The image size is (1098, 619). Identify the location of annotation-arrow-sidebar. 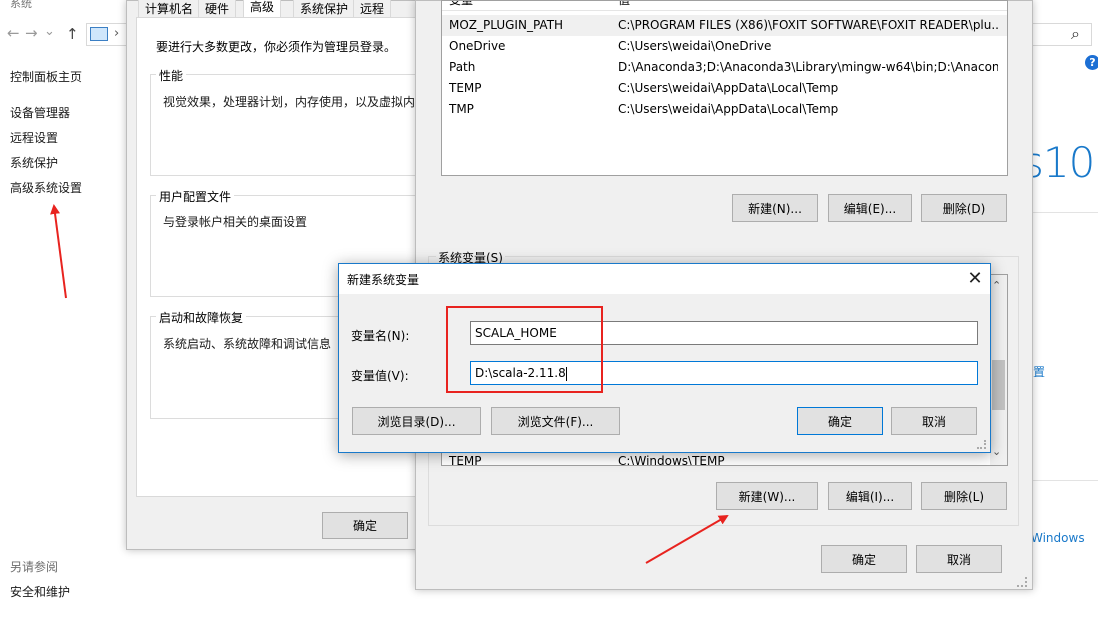
(58, 251).